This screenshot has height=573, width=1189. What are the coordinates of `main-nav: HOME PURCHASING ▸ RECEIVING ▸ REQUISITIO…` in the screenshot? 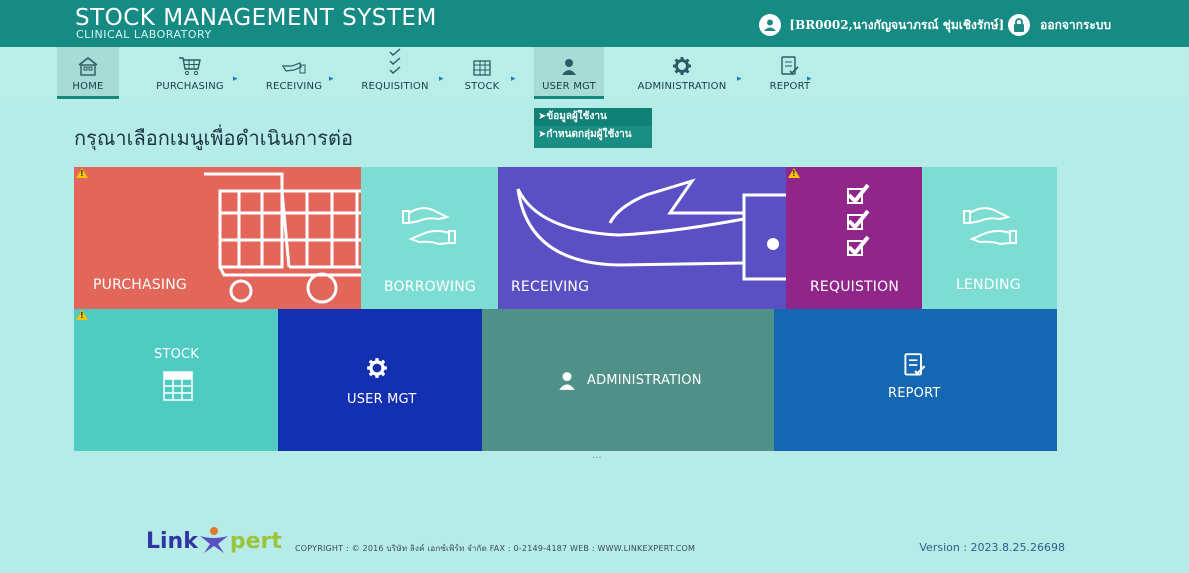 It's located at (594, 75).